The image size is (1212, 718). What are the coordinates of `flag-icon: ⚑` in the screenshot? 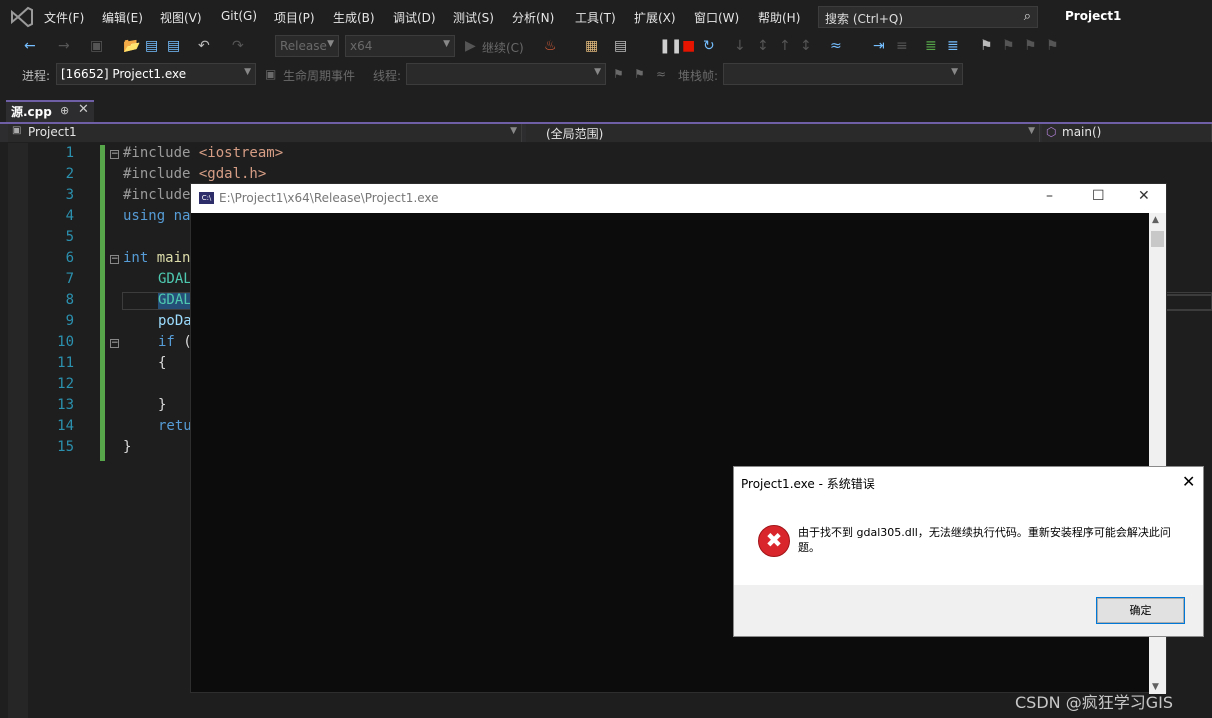 It's located at (618, 74).